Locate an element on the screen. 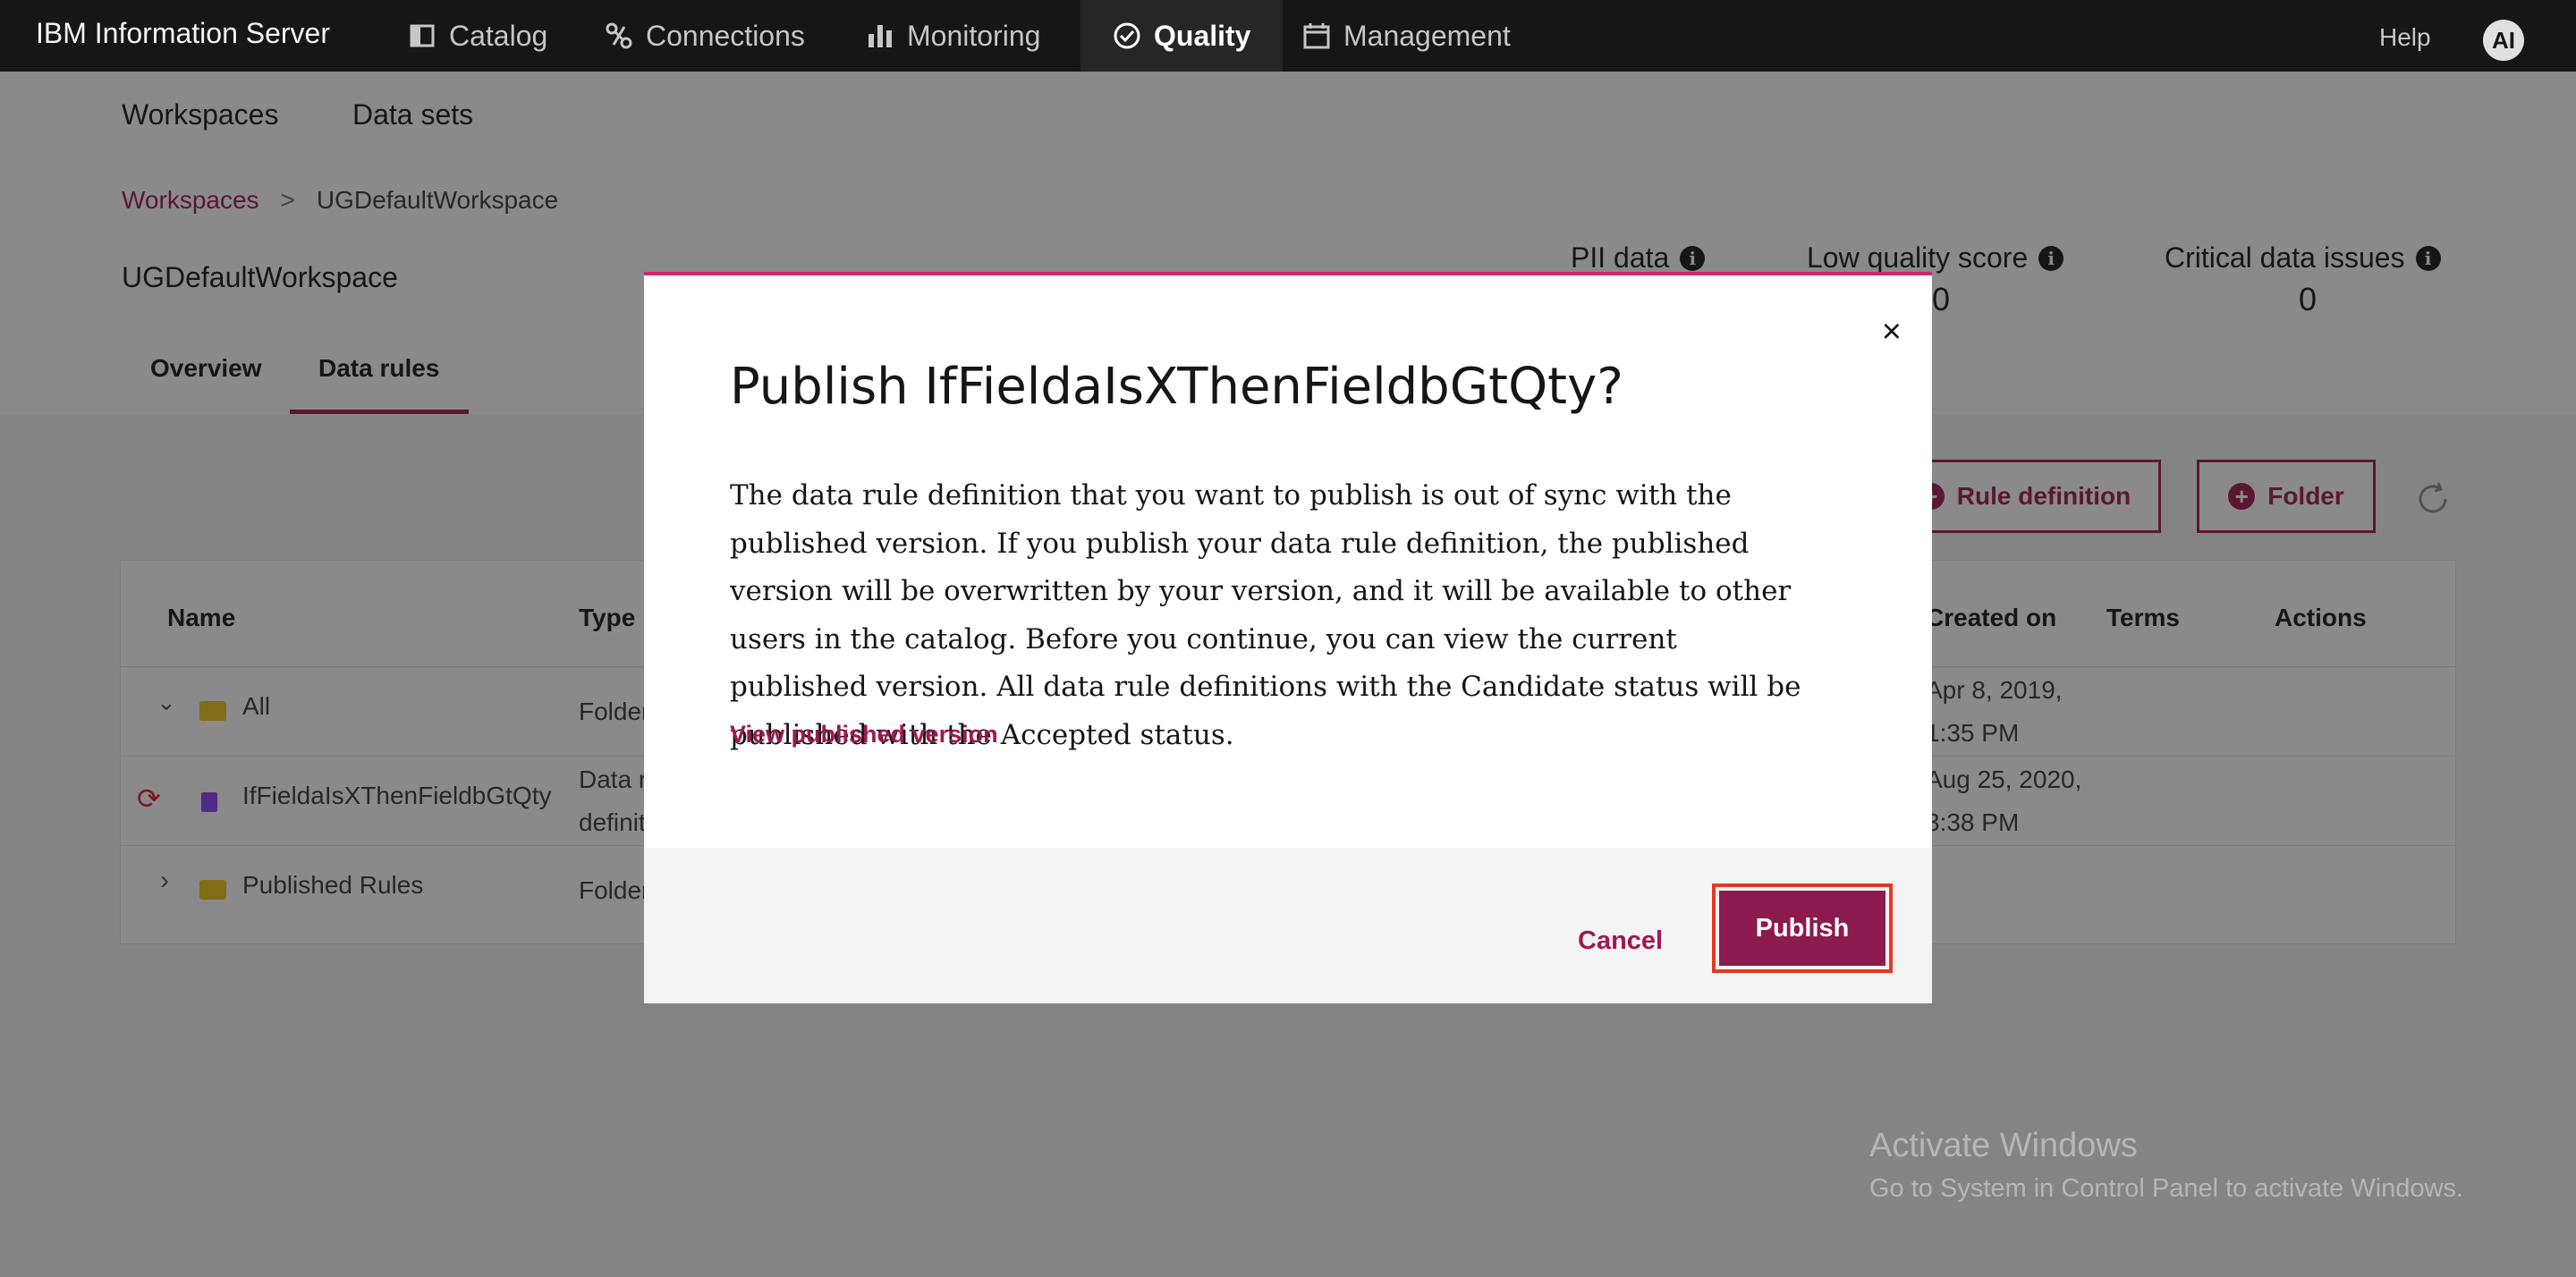 This screenshot has width=2576, height=1277. nav-item-catalog: Catalog is located at coordinates (477, 36).